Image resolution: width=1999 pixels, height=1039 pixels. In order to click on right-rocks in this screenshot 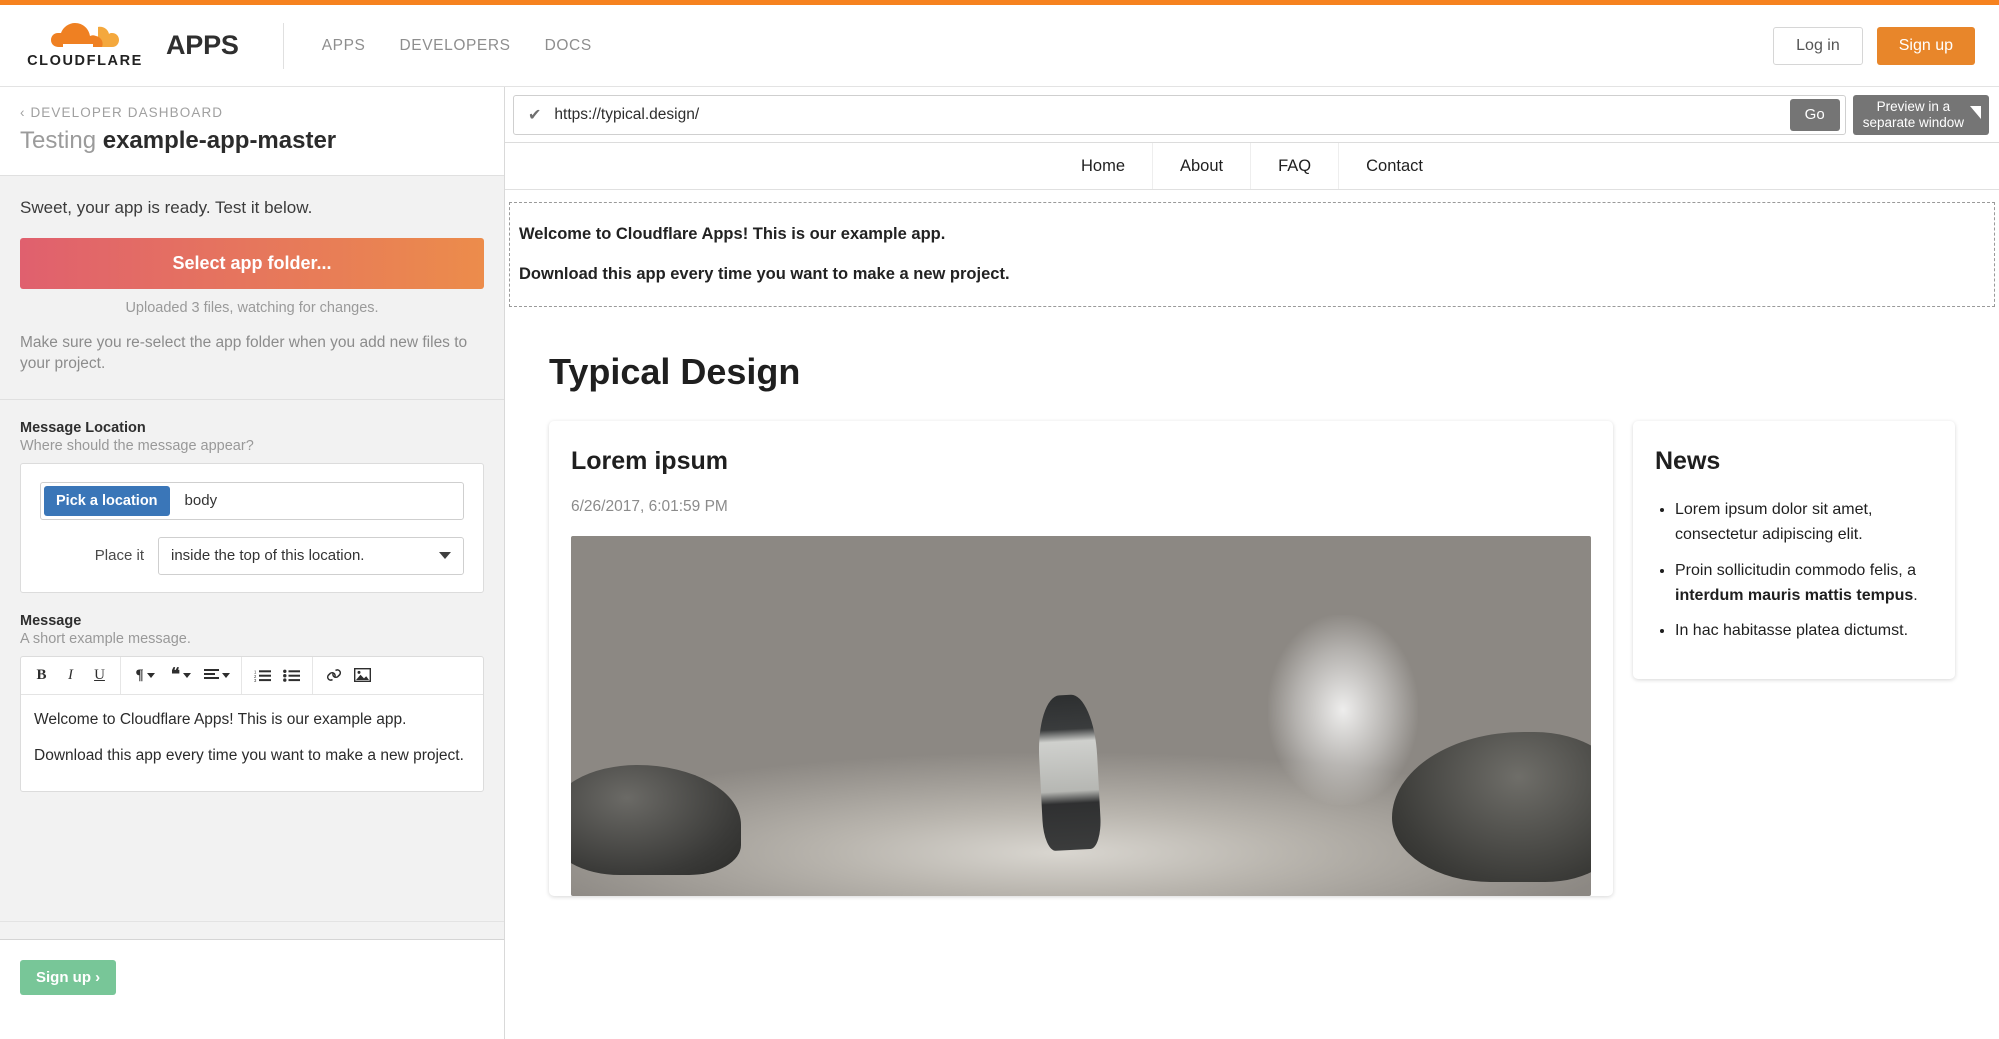, I will do `click(1491, 806)`.